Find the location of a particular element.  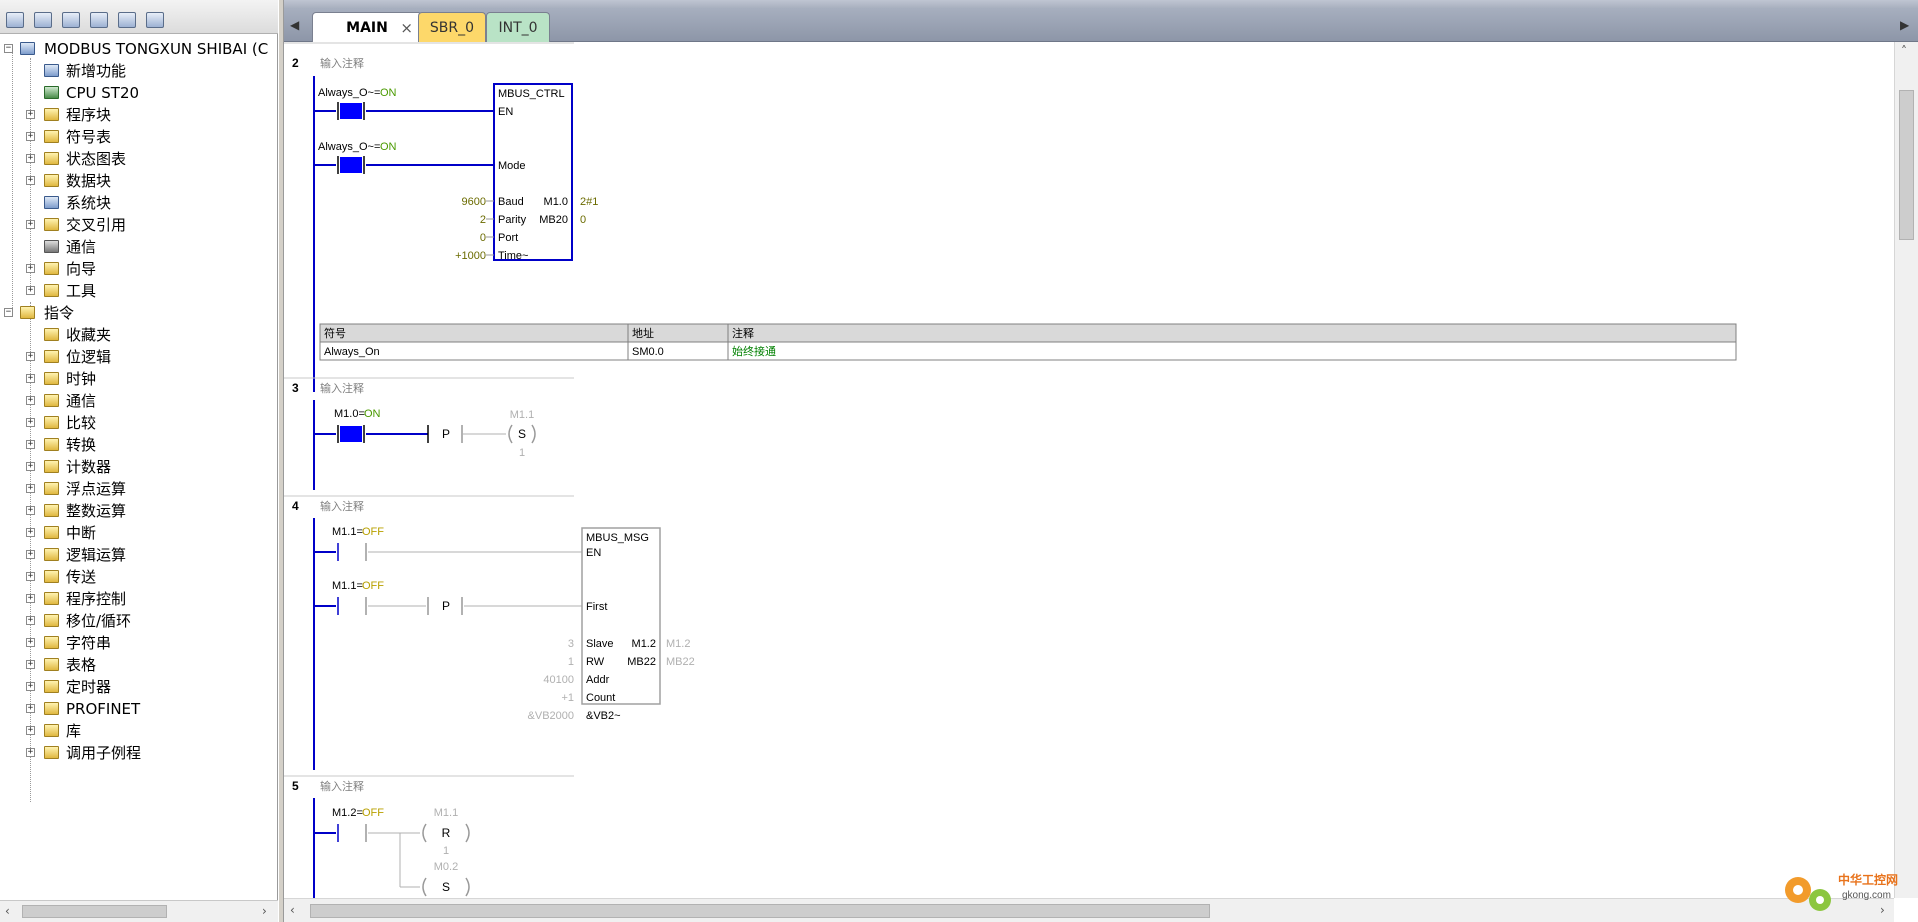

tree-item-program-block: + 程序块 is located at coordinates (139, 115).